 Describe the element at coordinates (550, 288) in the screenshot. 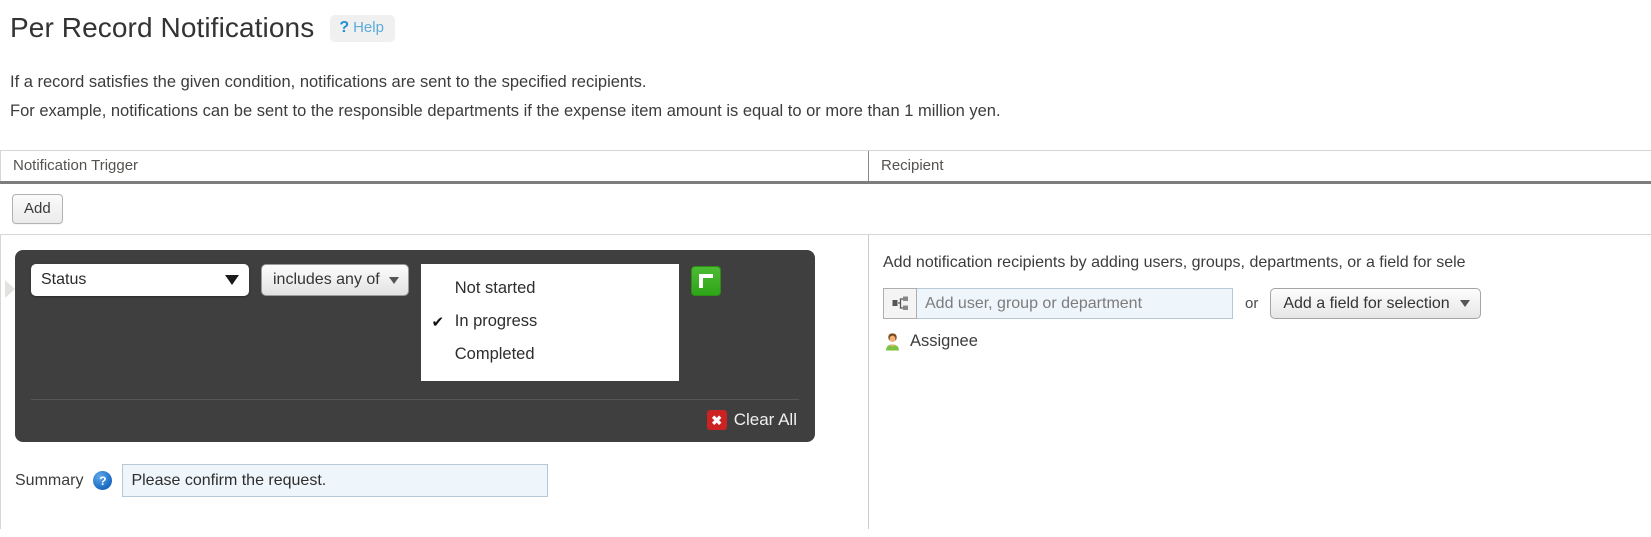

I see `option-item: Not started` at that location.